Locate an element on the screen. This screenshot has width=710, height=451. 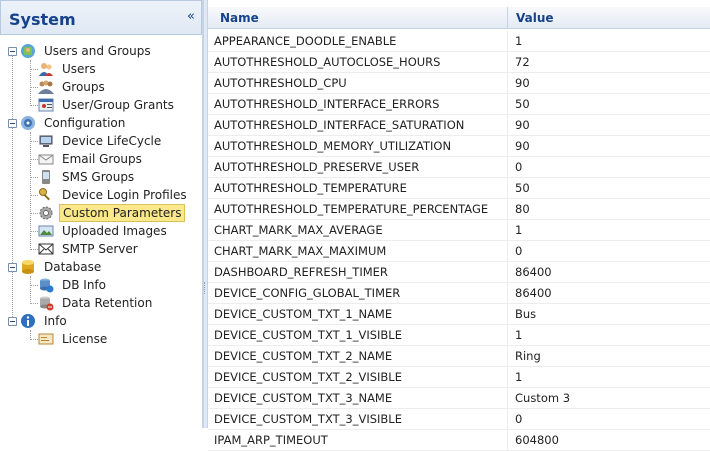
tree-node-uploaded-images: Uploaded Images is located at coordinates (104, 231).